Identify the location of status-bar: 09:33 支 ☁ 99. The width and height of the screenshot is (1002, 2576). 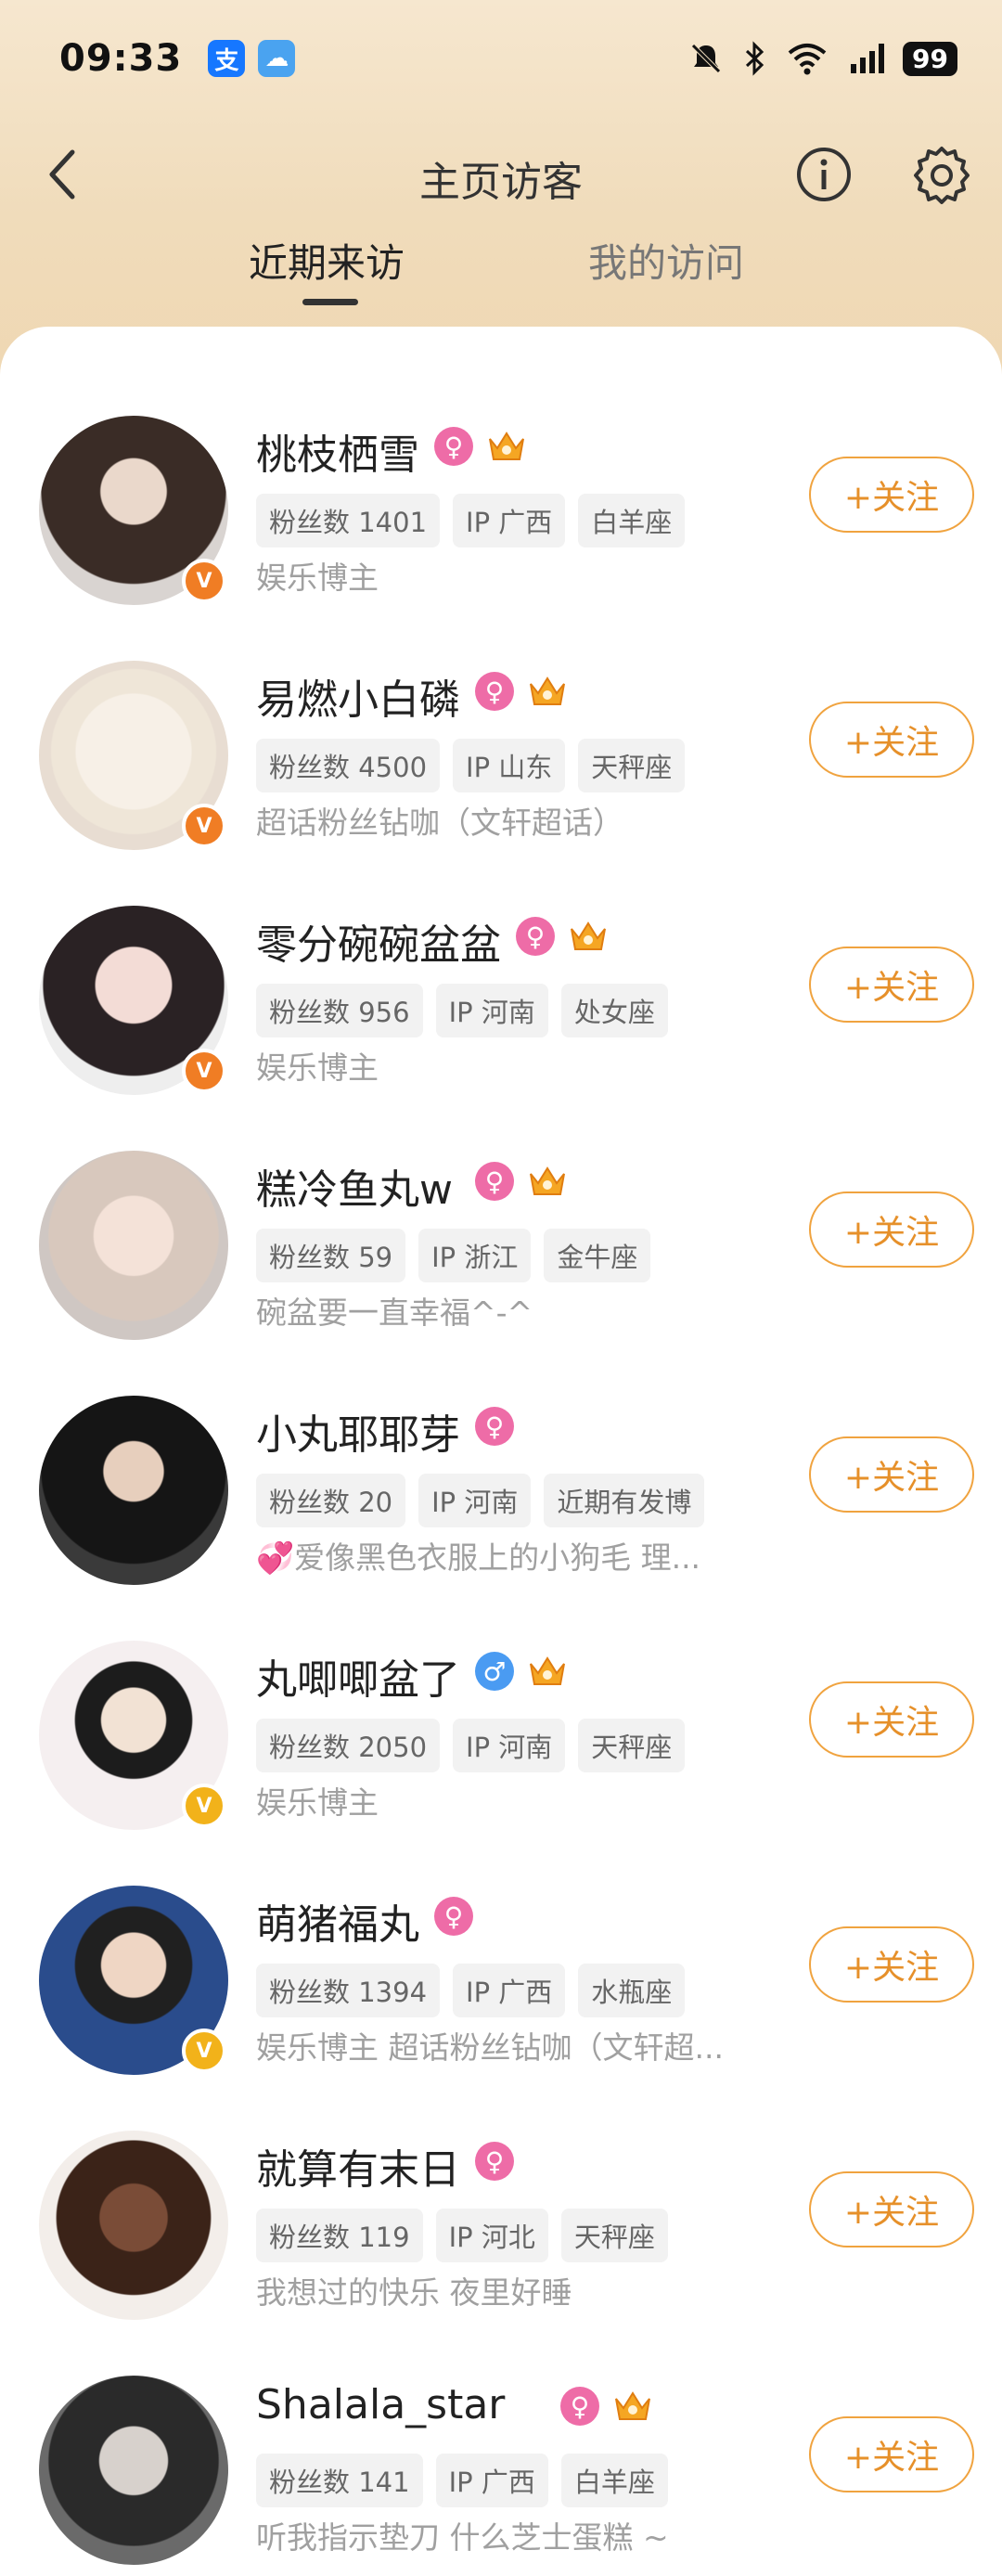
(508, 59).